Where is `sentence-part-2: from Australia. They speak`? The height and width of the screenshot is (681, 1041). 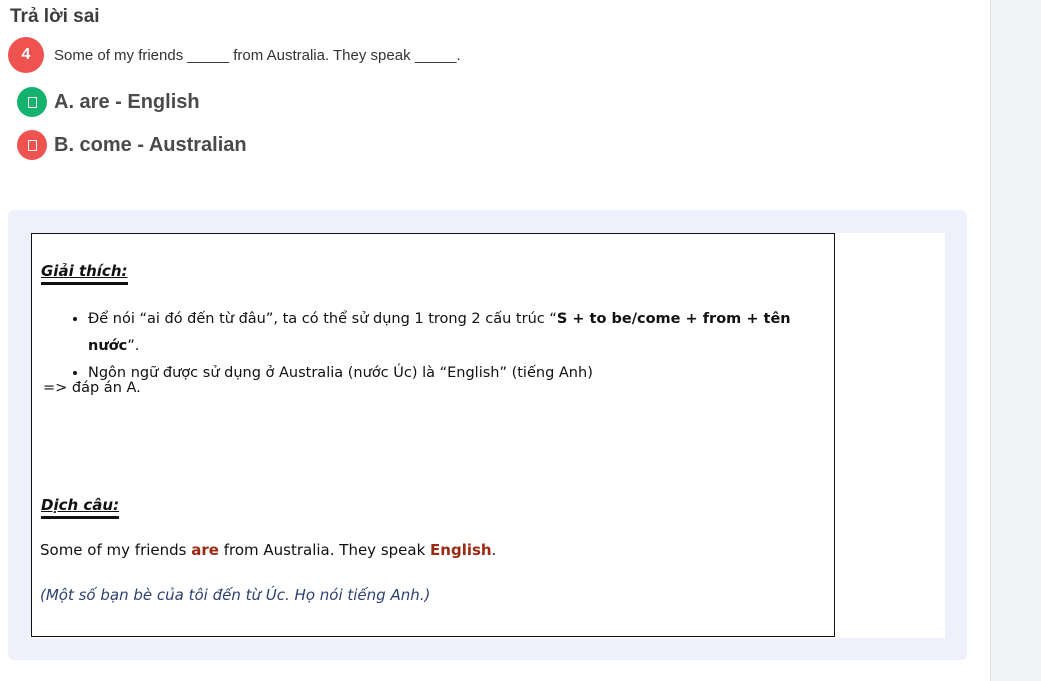 sentence-part-2: from Australia. They speak is located at coordinates (324, 550).